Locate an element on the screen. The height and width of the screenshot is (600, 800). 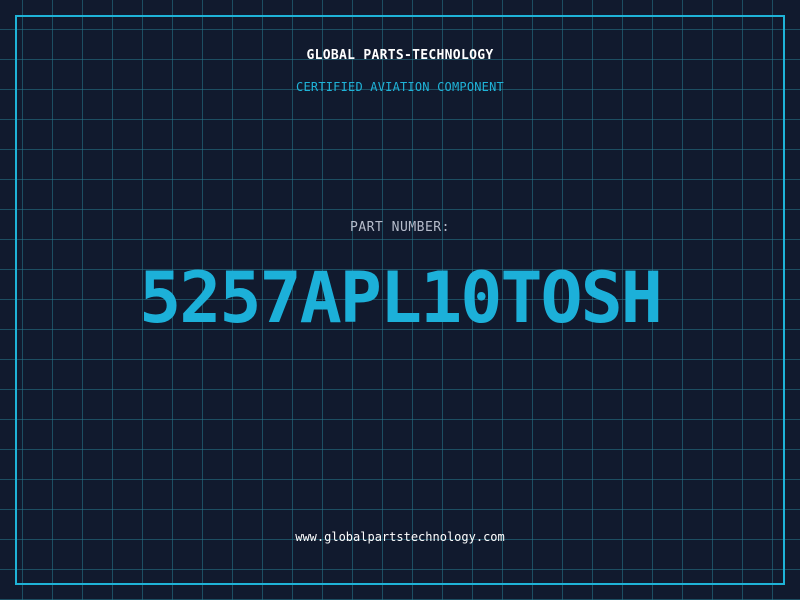
certification-subtitle: CERTIFIED AVIATION COMPONENT is located at coordinates (400, 87).